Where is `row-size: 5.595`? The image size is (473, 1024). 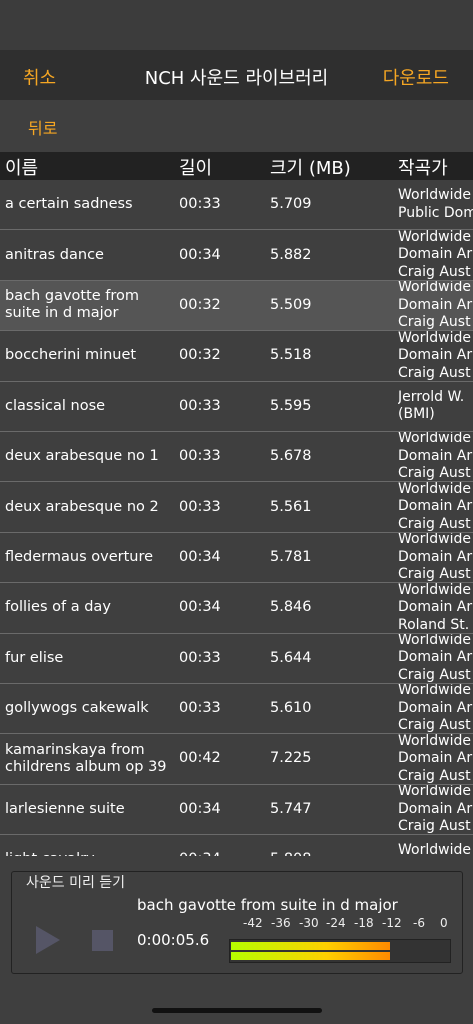 row-size: 5.595 is located at coordinates (291, 405).